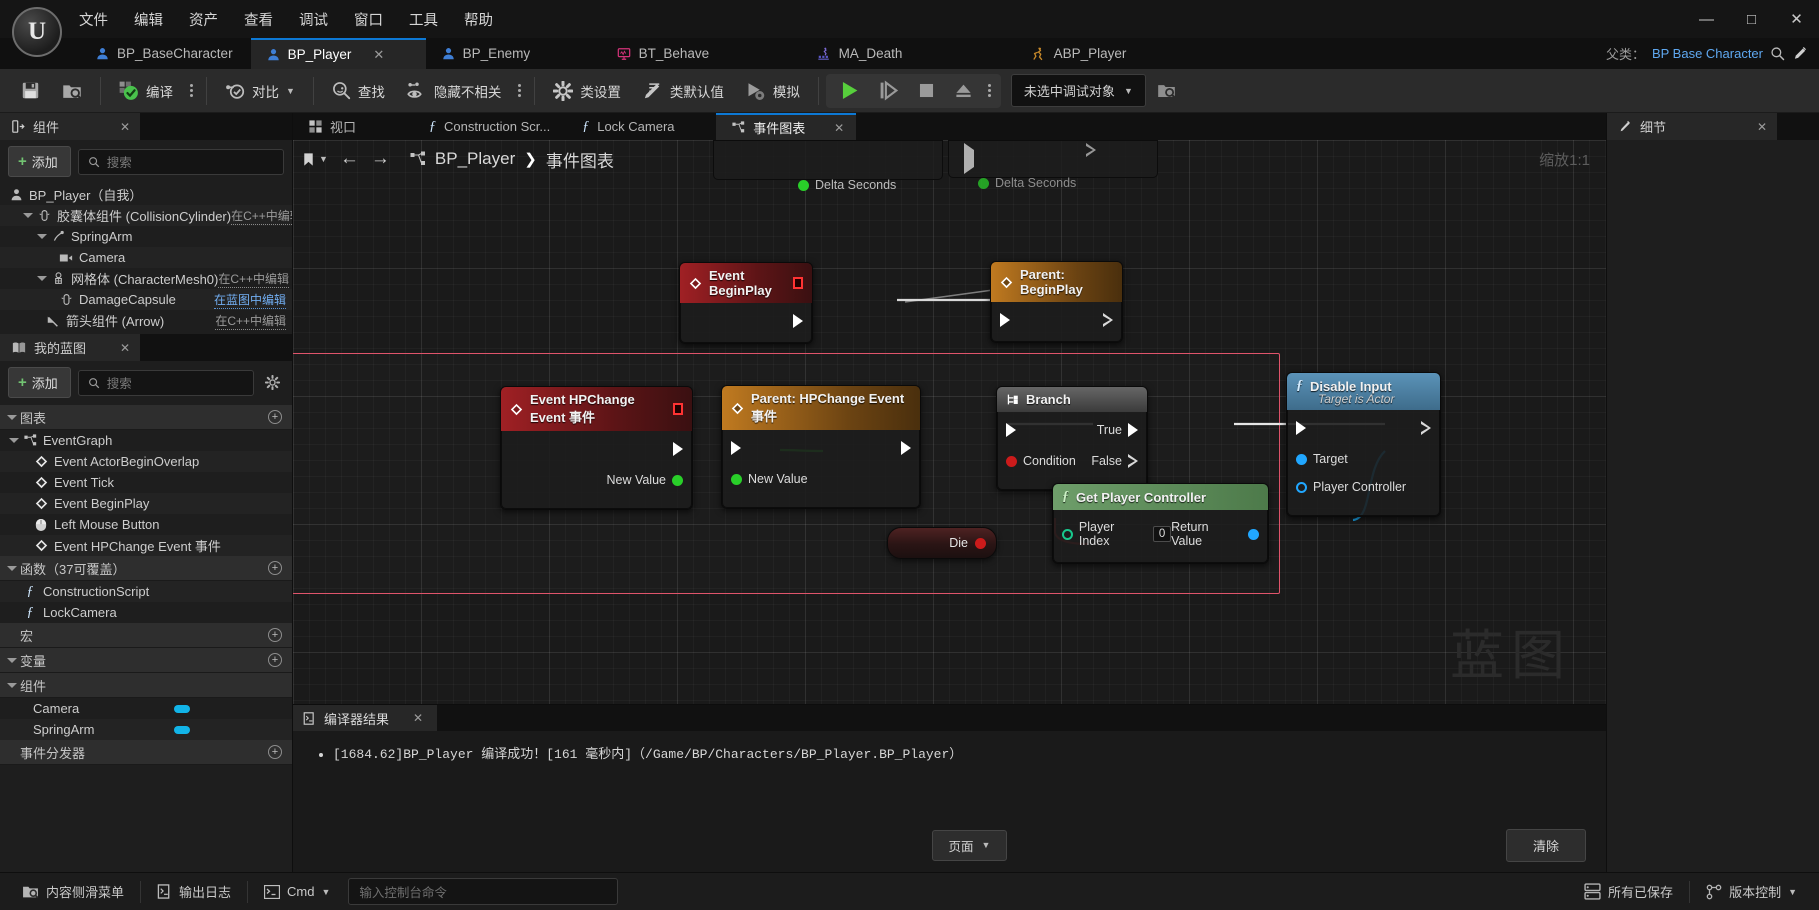 This screenshot has width=1819, height=910. I want to click on function-row-constructionscript: ƒ ConstructionScript, so click(146, 591).